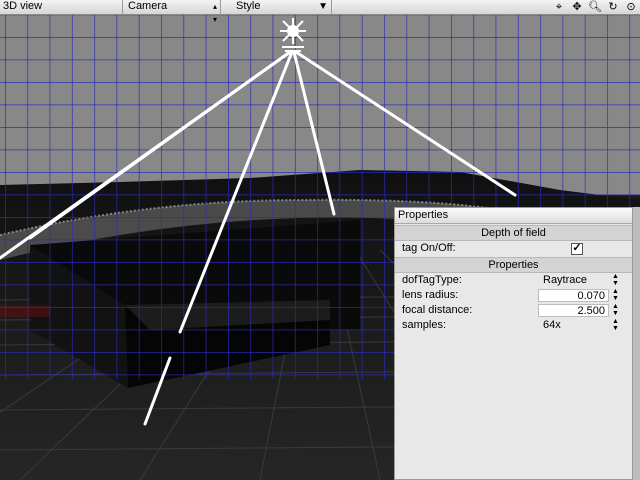 The height and width of the screenshot is (480, 640). I want to click on move-icon: ✥, so click(577, 7).